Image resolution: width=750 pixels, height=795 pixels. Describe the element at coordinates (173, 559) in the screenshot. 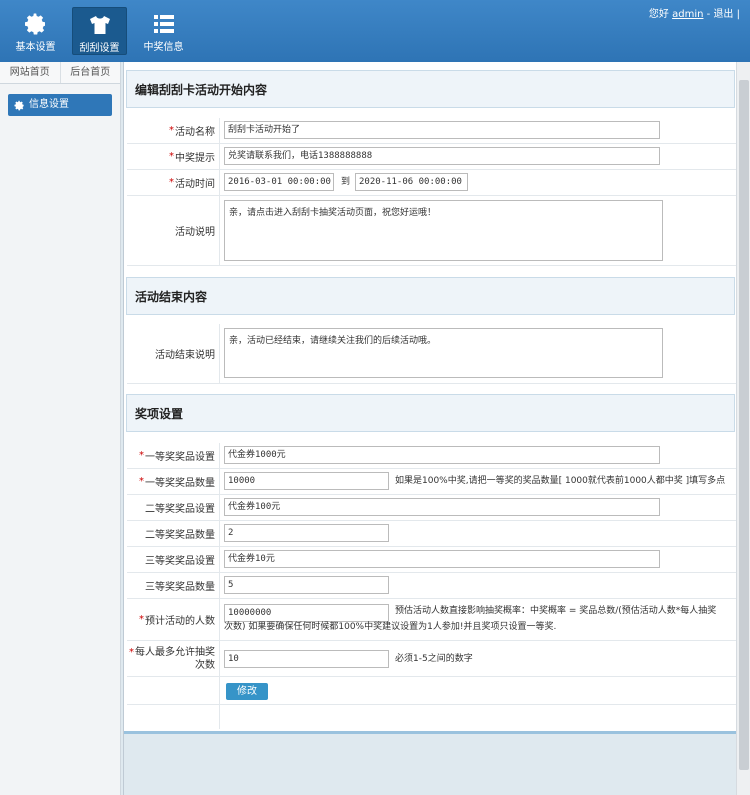

I see `field-label: 三等奖奖品设置` at that location.